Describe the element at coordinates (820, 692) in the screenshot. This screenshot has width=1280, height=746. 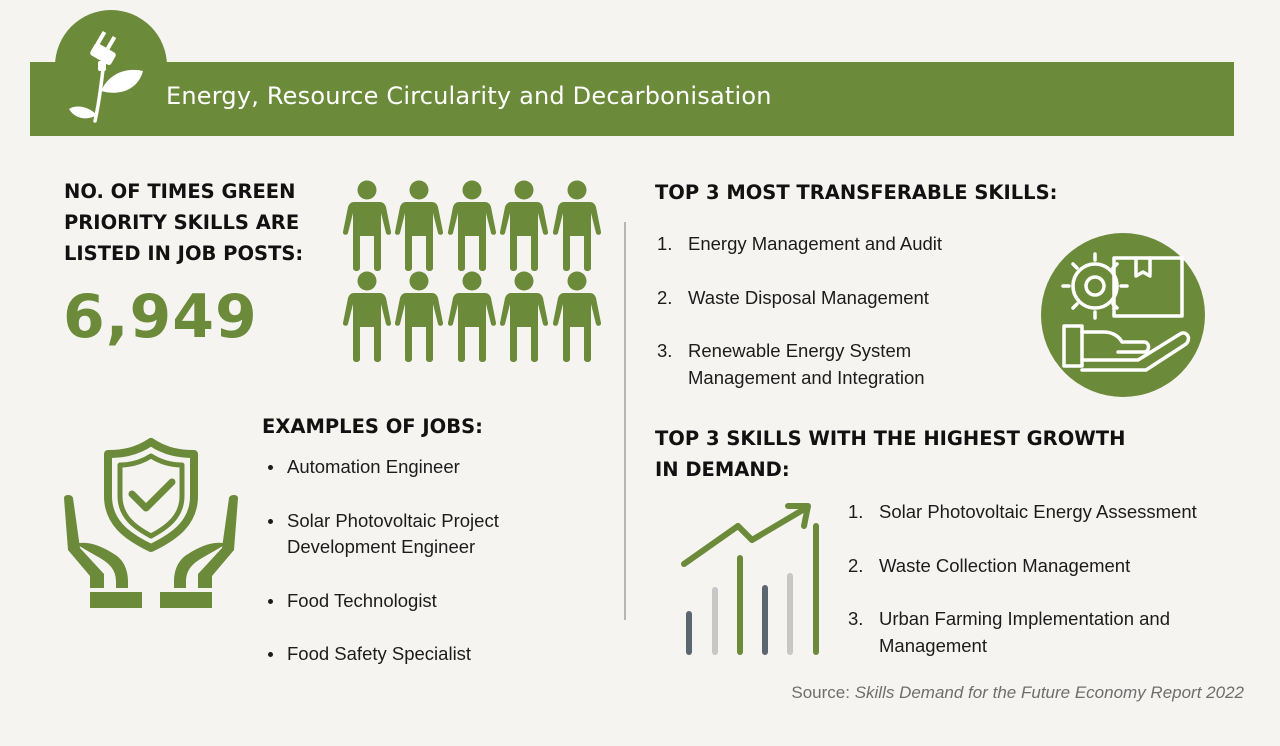
I see `source-label: Source:` at that location.